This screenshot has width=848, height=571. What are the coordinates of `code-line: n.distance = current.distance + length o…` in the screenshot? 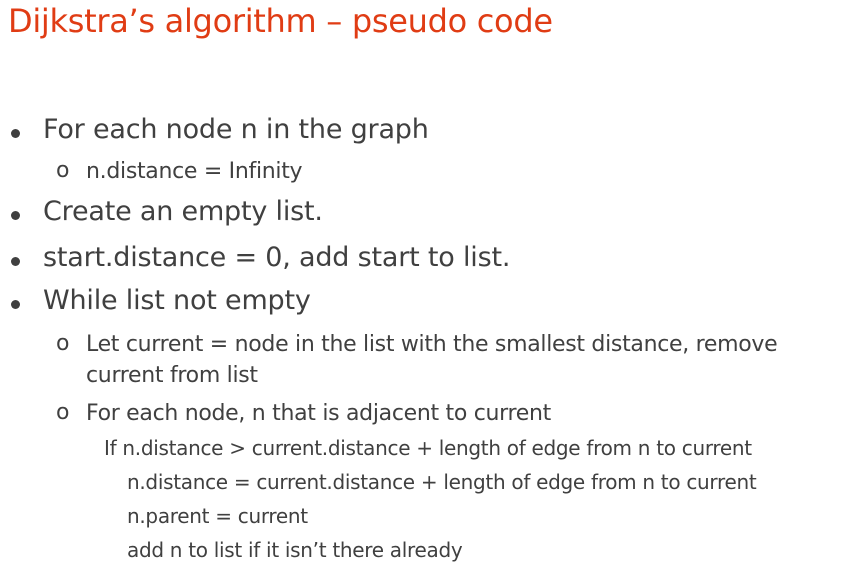 It's located at (442, 482).